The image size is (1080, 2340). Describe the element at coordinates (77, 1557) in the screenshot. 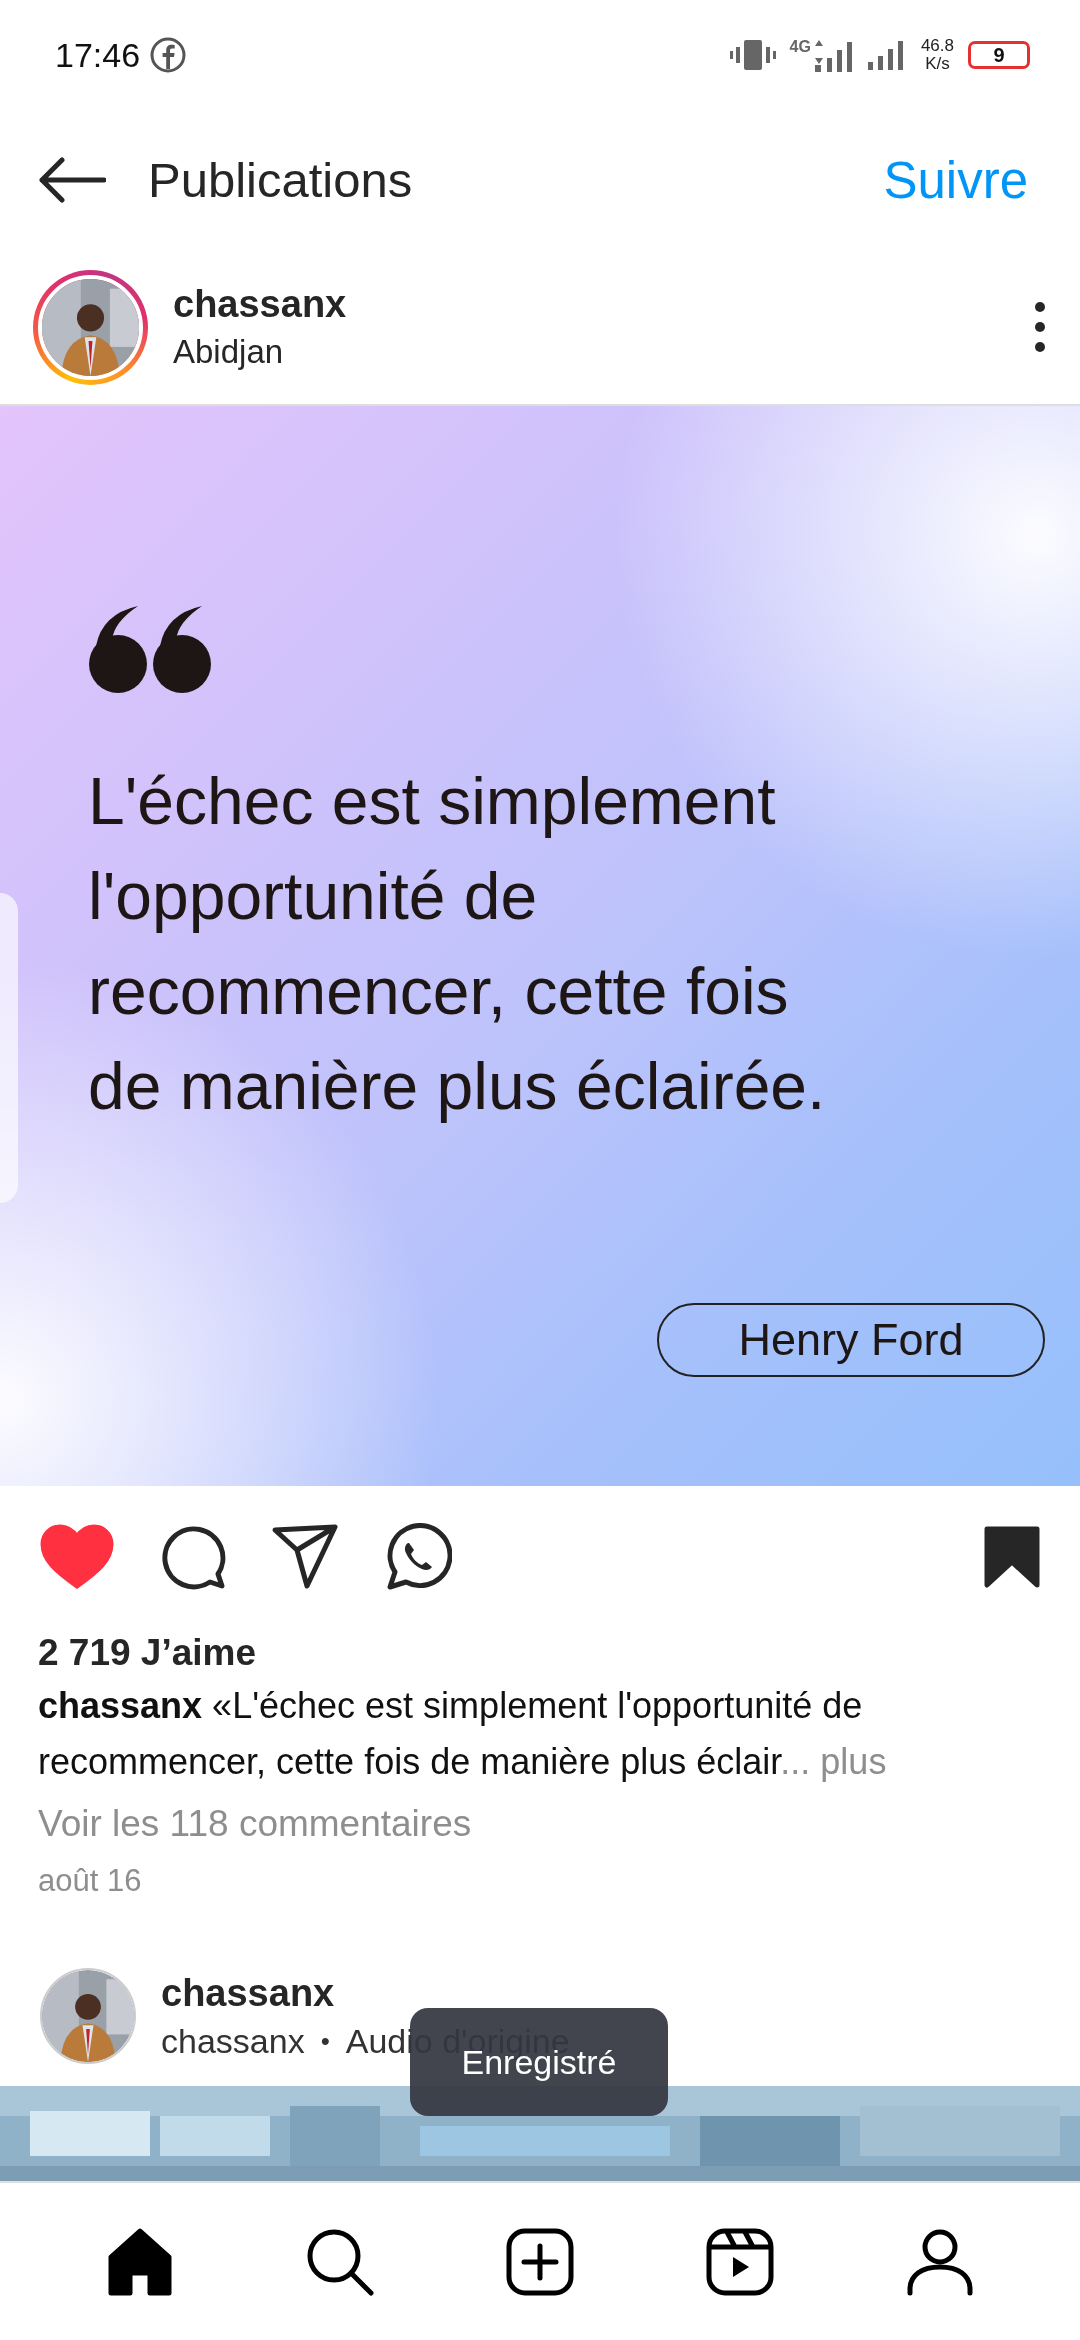

I see `heart-icon` at that location.